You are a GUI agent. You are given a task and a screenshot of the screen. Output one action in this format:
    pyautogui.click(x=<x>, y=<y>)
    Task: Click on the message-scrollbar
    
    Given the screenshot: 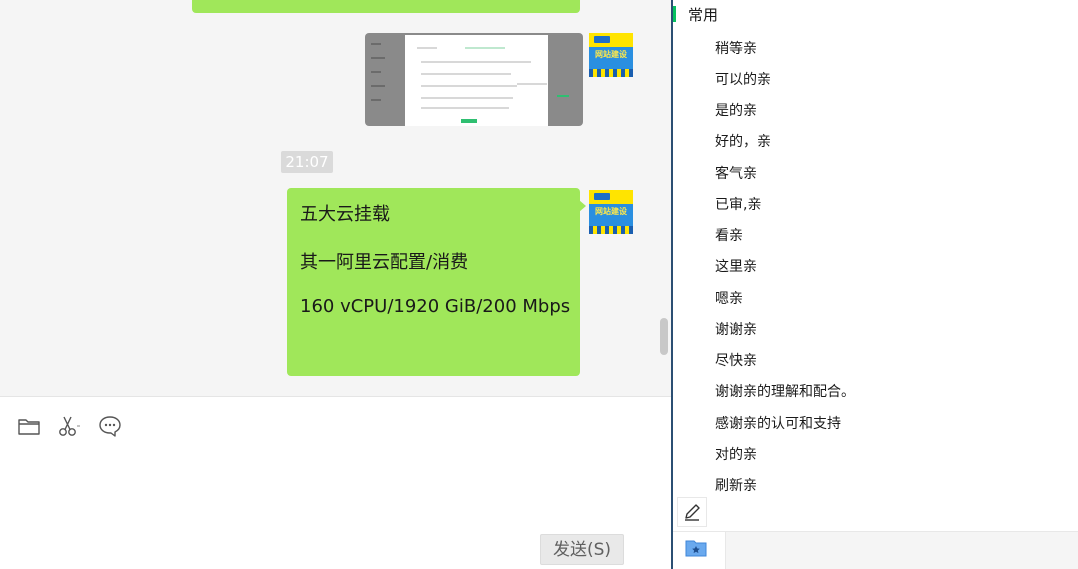 What is the action you would take?
    pyautogui.click(x=664, y=336)
    